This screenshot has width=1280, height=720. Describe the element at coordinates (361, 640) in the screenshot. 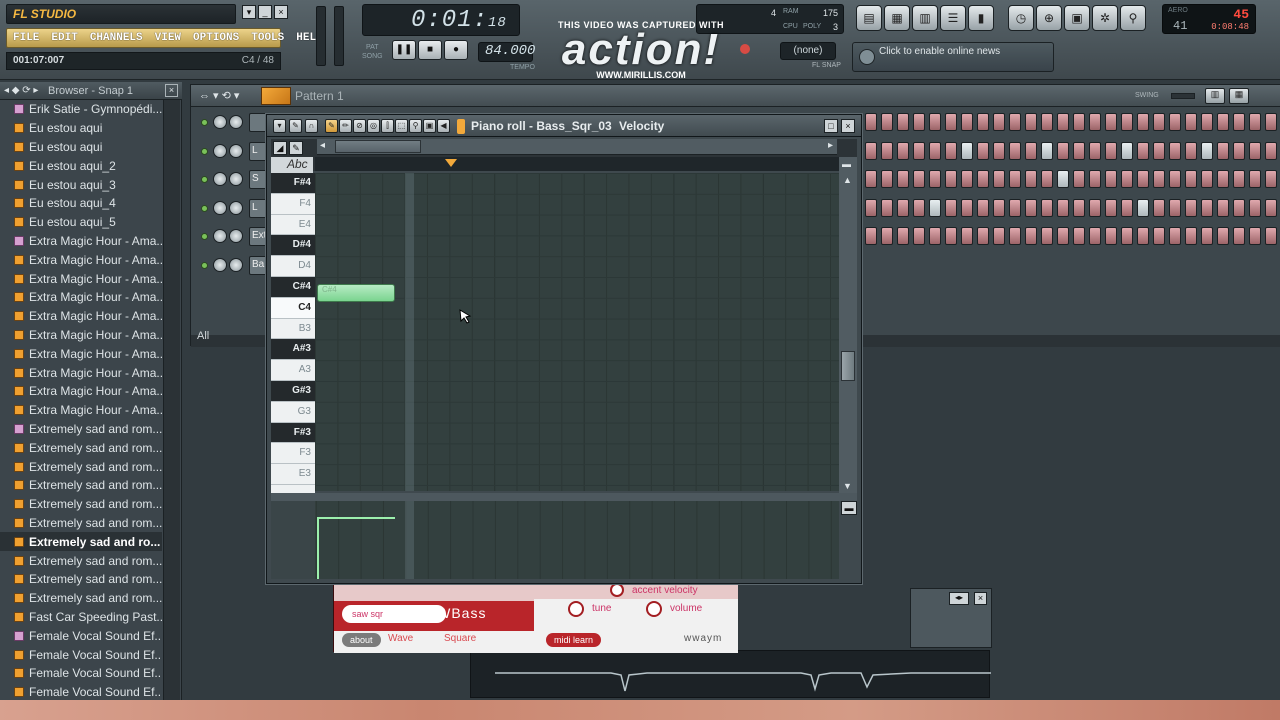

I see `about-button: about` at that location.